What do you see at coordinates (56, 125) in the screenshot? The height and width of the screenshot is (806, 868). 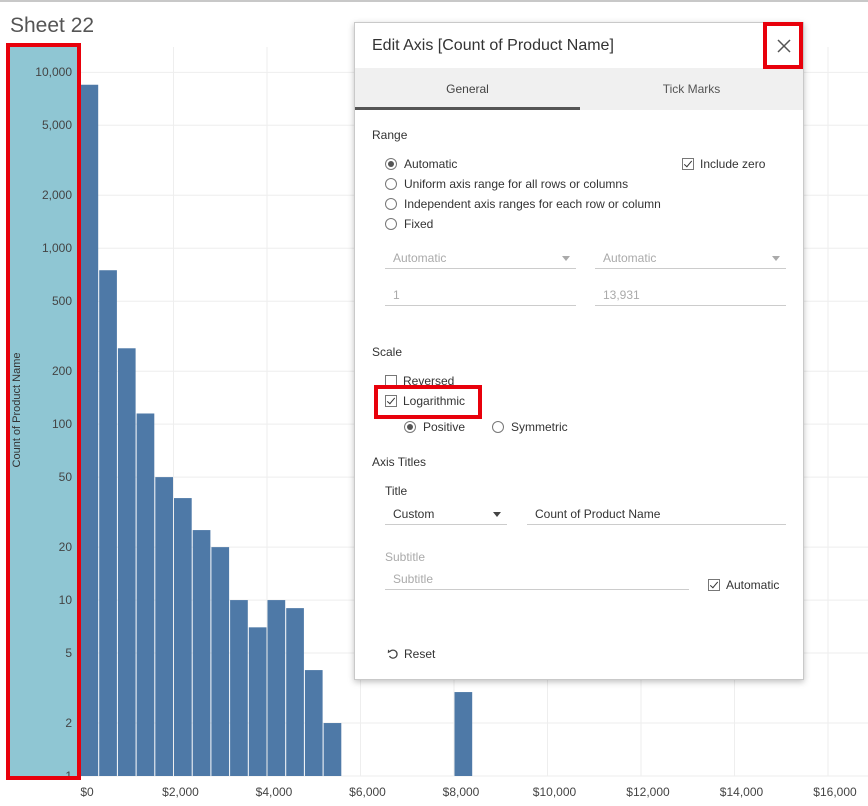 I see `y-tick-label: 5,000` at bounding box center [56, 125].